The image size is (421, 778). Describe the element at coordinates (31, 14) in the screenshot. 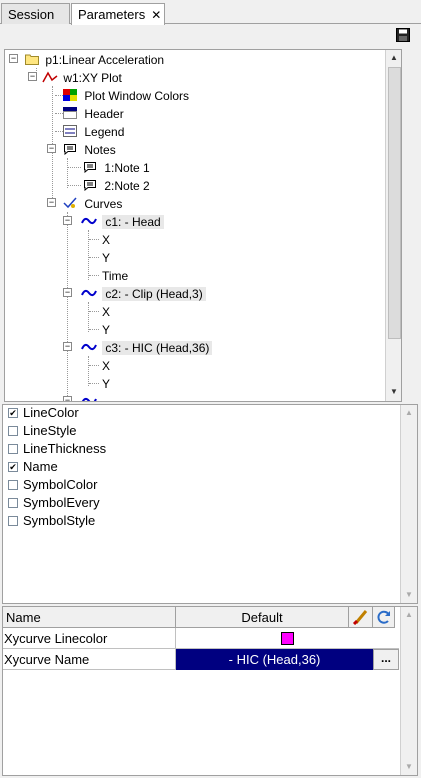

I see `tab-label: Session` at that location.